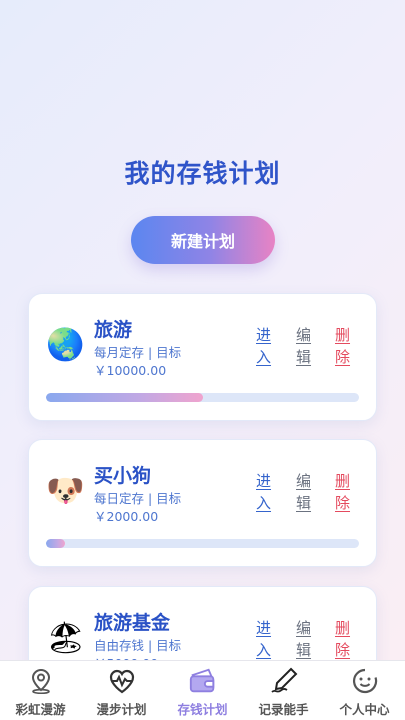 The width and height of the screenshot is (405, 720). I want to click on tab-personal-center: 个人中心, so click(364, 690).